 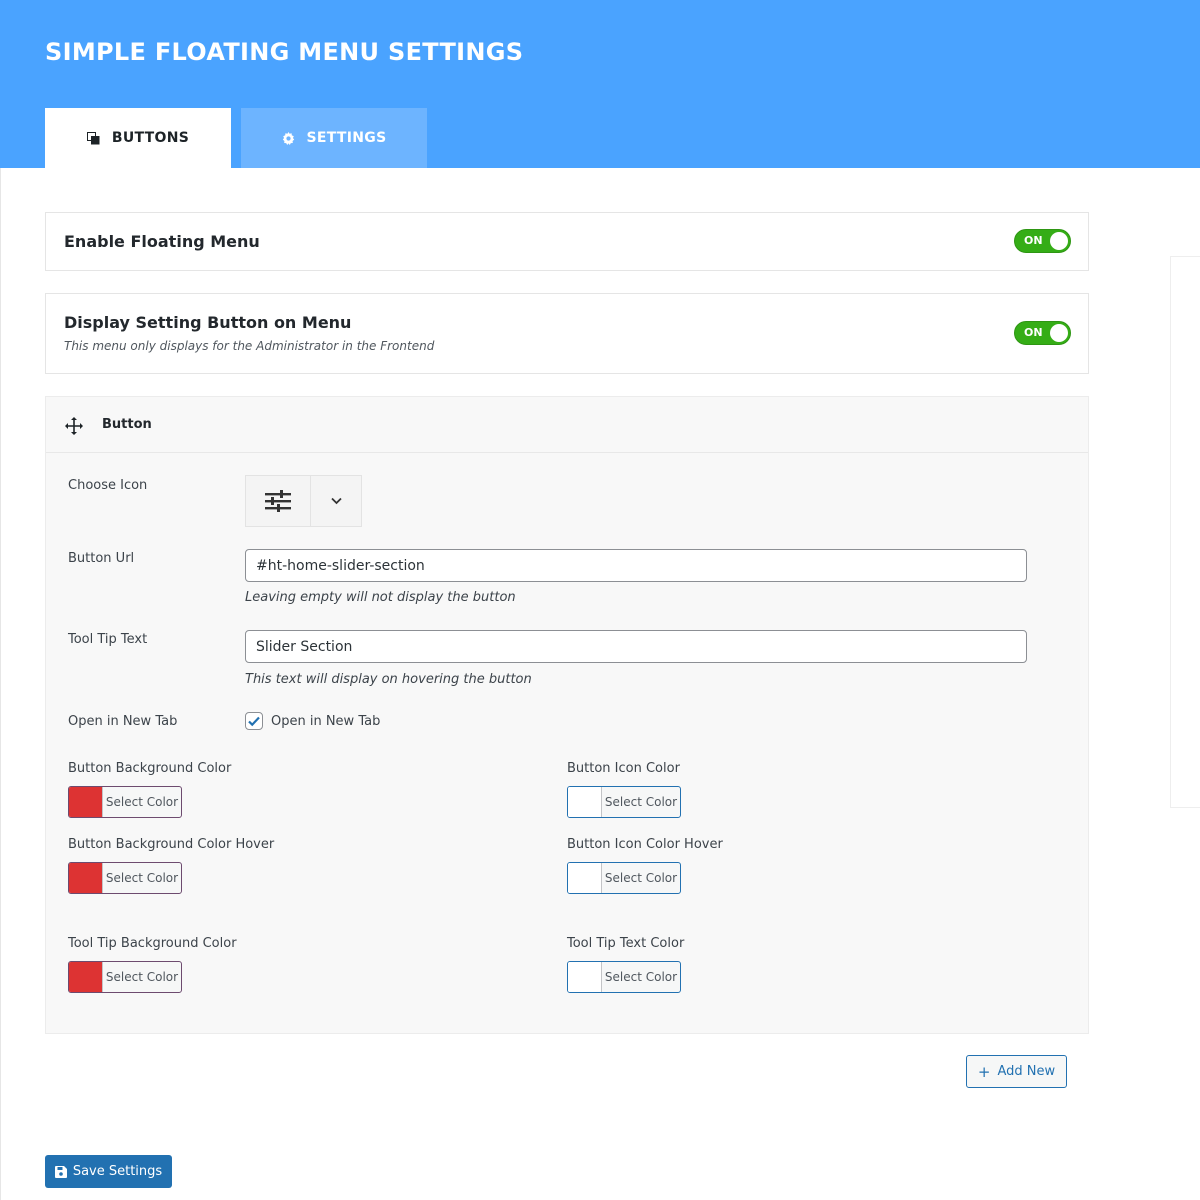 What do you see at coordinates (336, 501) in the screenshot?
I see `chevron-down-icon` at bounding box center [336, 501].